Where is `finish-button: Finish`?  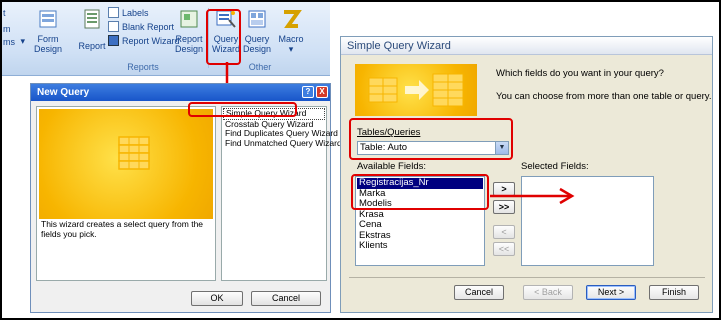
finish-button: Finish is located at coordinates (674, 292).